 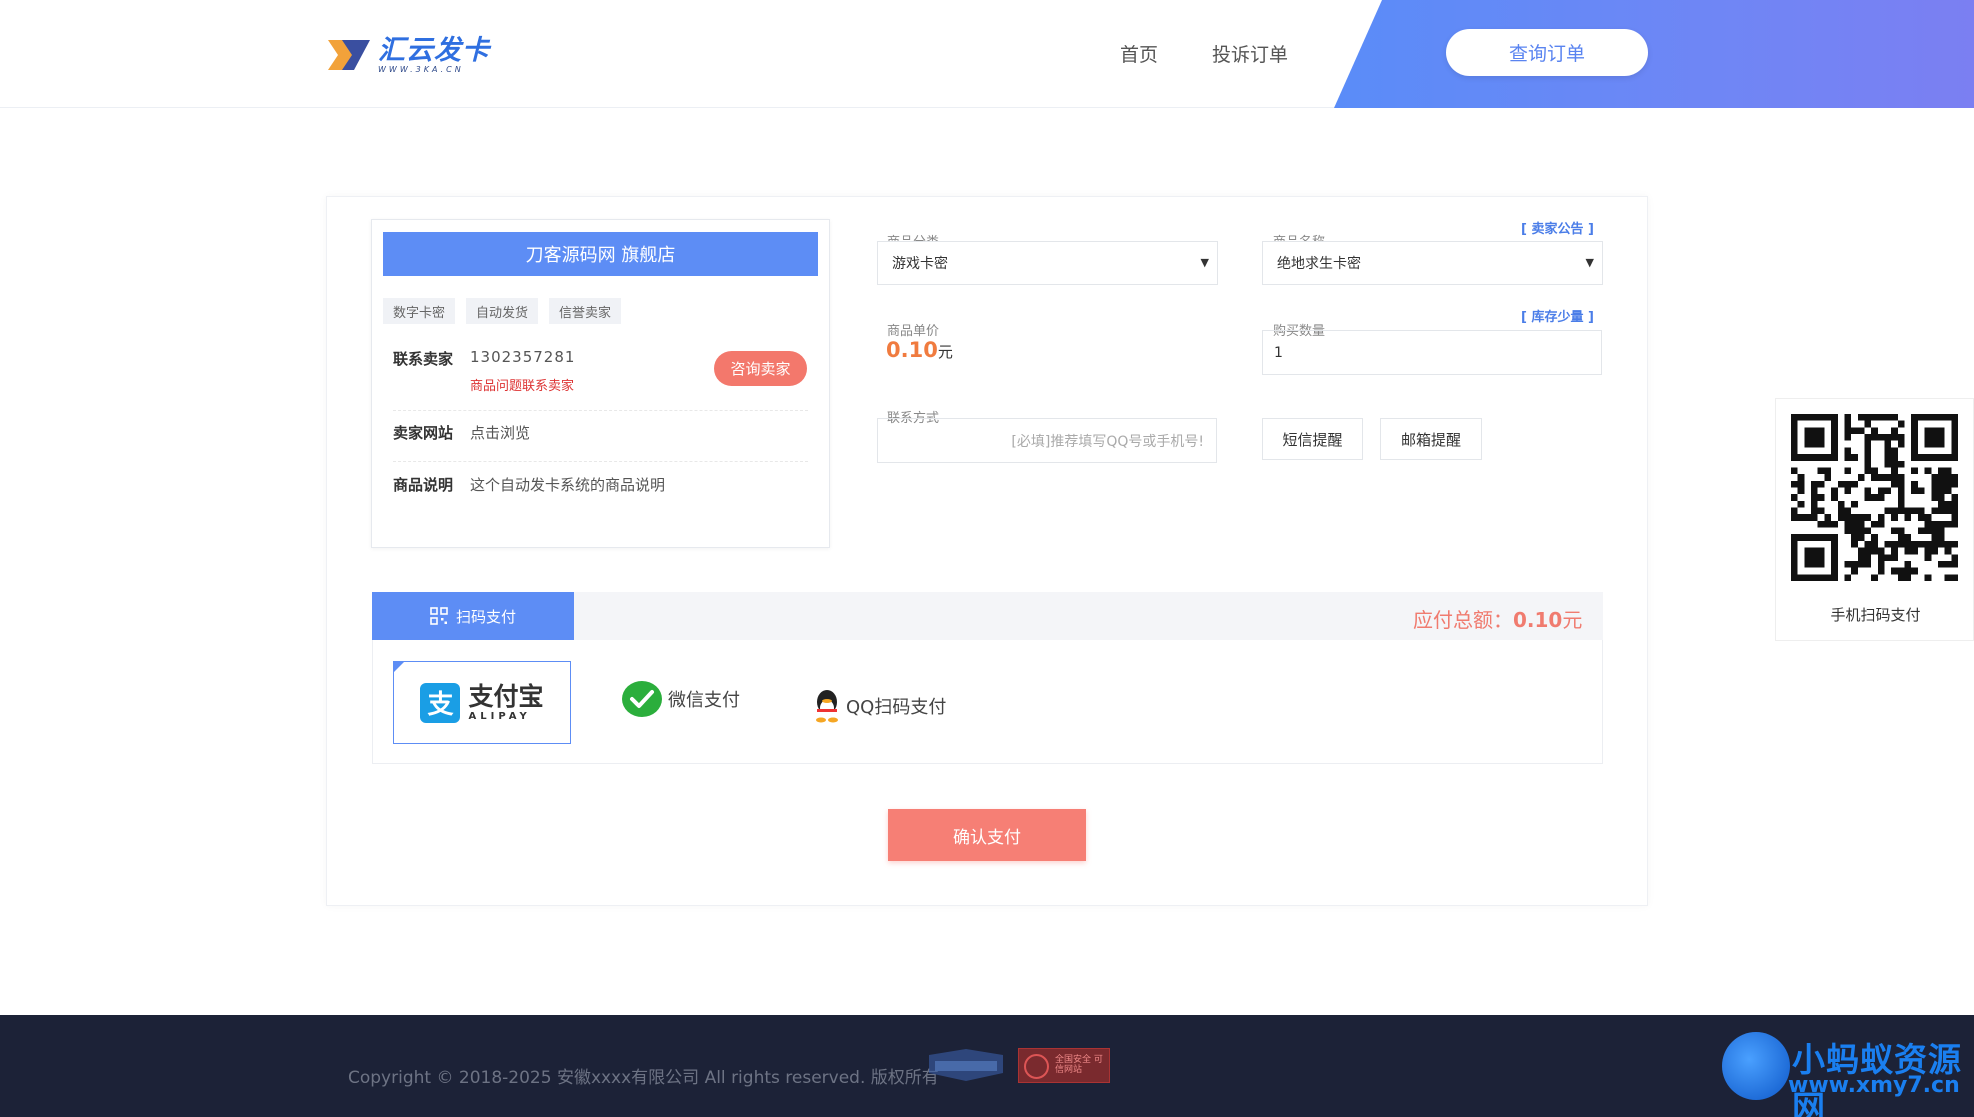 What do you see at coordinates (585, 311) in the screenshot?
I see `shop-tag: 信誉卖家` at bounding box center [585, 311].